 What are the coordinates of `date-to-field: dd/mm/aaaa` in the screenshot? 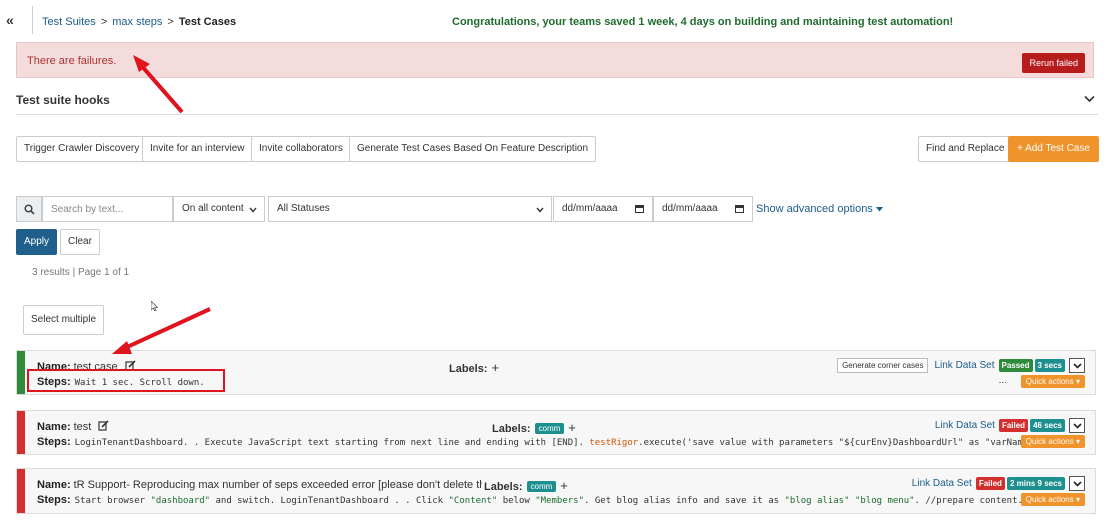 It's located at (703, 209).